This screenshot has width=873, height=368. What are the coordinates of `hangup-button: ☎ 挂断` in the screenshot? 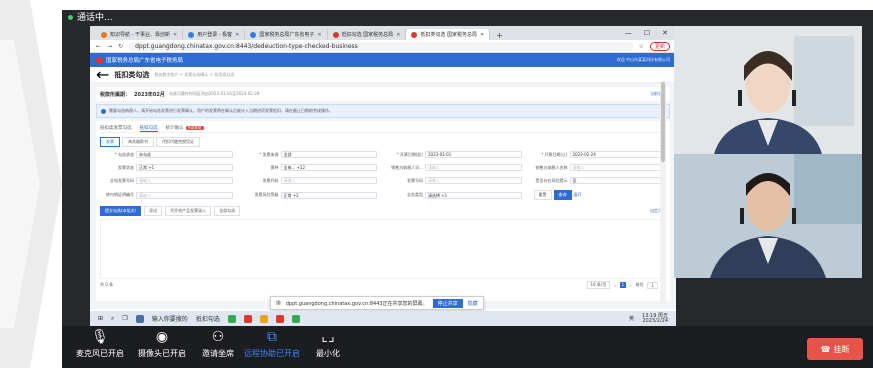 It's located at (835, 349).